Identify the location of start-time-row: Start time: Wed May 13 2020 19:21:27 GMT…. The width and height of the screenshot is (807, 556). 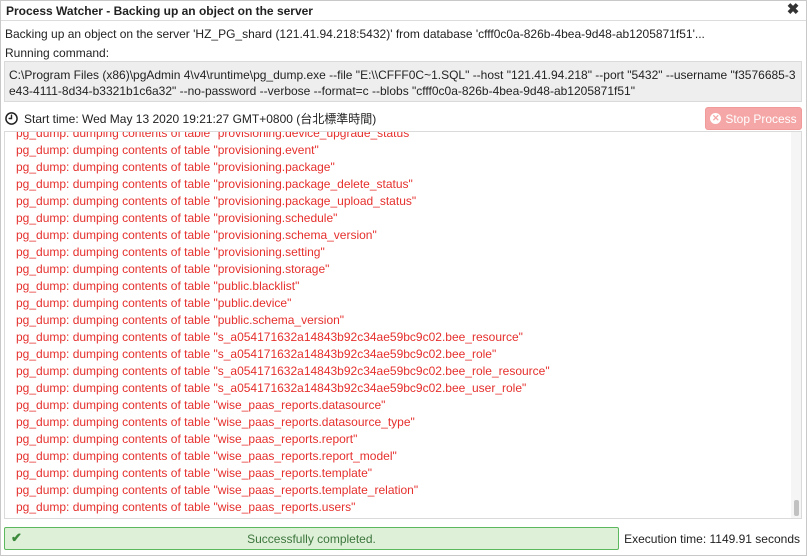
(190, 118).